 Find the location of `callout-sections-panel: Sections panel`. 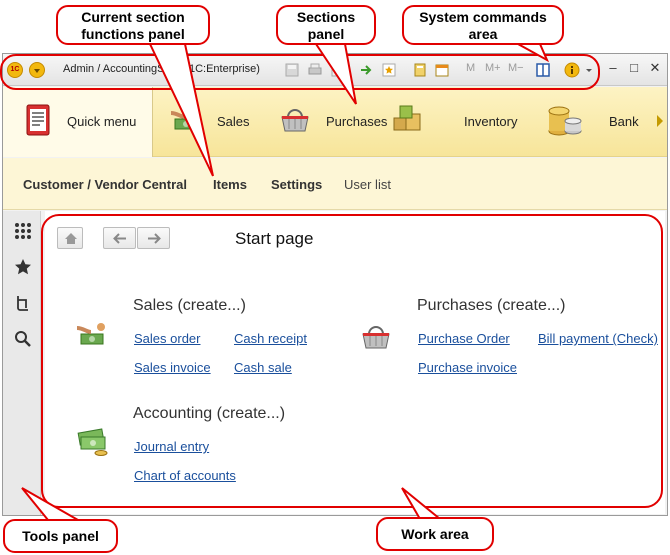

callout-sections-panel: Sections panel is located at coordinates (326, 25).